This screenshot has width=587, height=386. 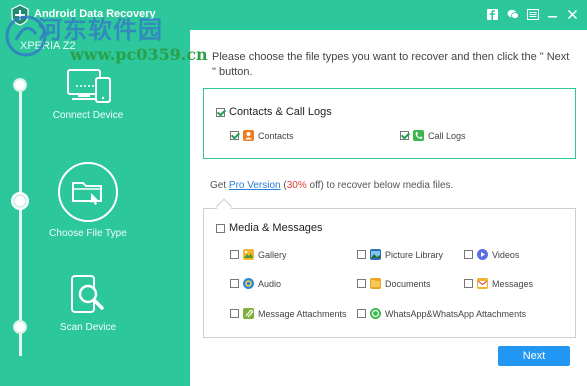 What do you see at coordinates (248, 313) in the screenshot?
I see `attachments-icon` at bounding box center [248, 313].